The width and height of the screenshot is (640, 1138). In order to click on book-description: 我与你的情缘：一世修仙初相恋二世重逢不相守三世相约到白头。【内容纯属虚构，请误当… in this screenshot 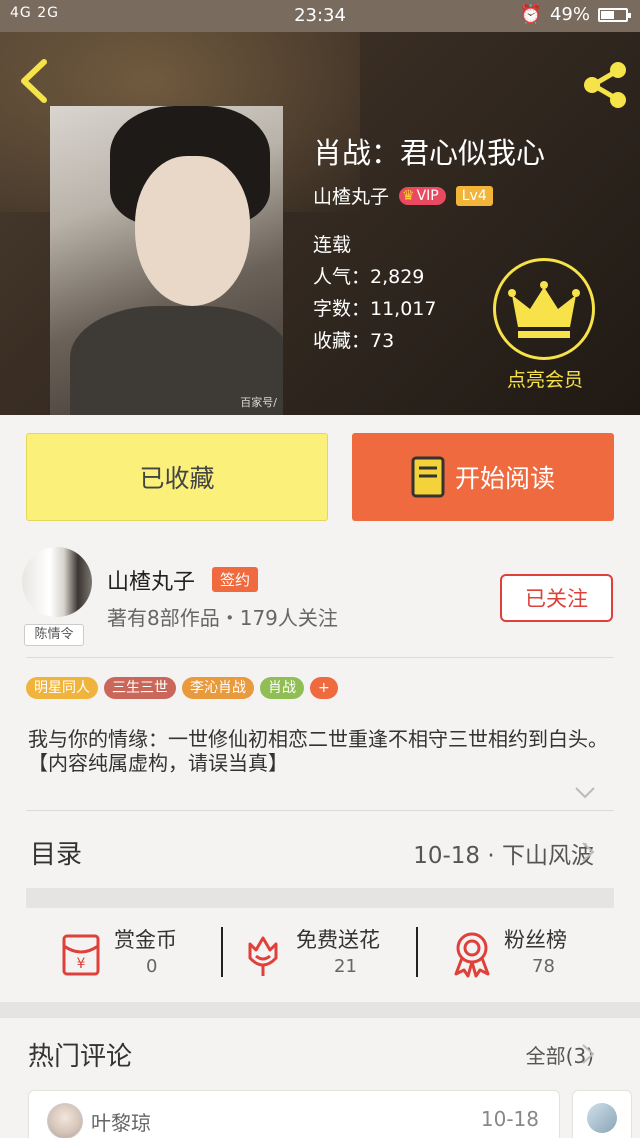, I will do `click(318, 751)`.